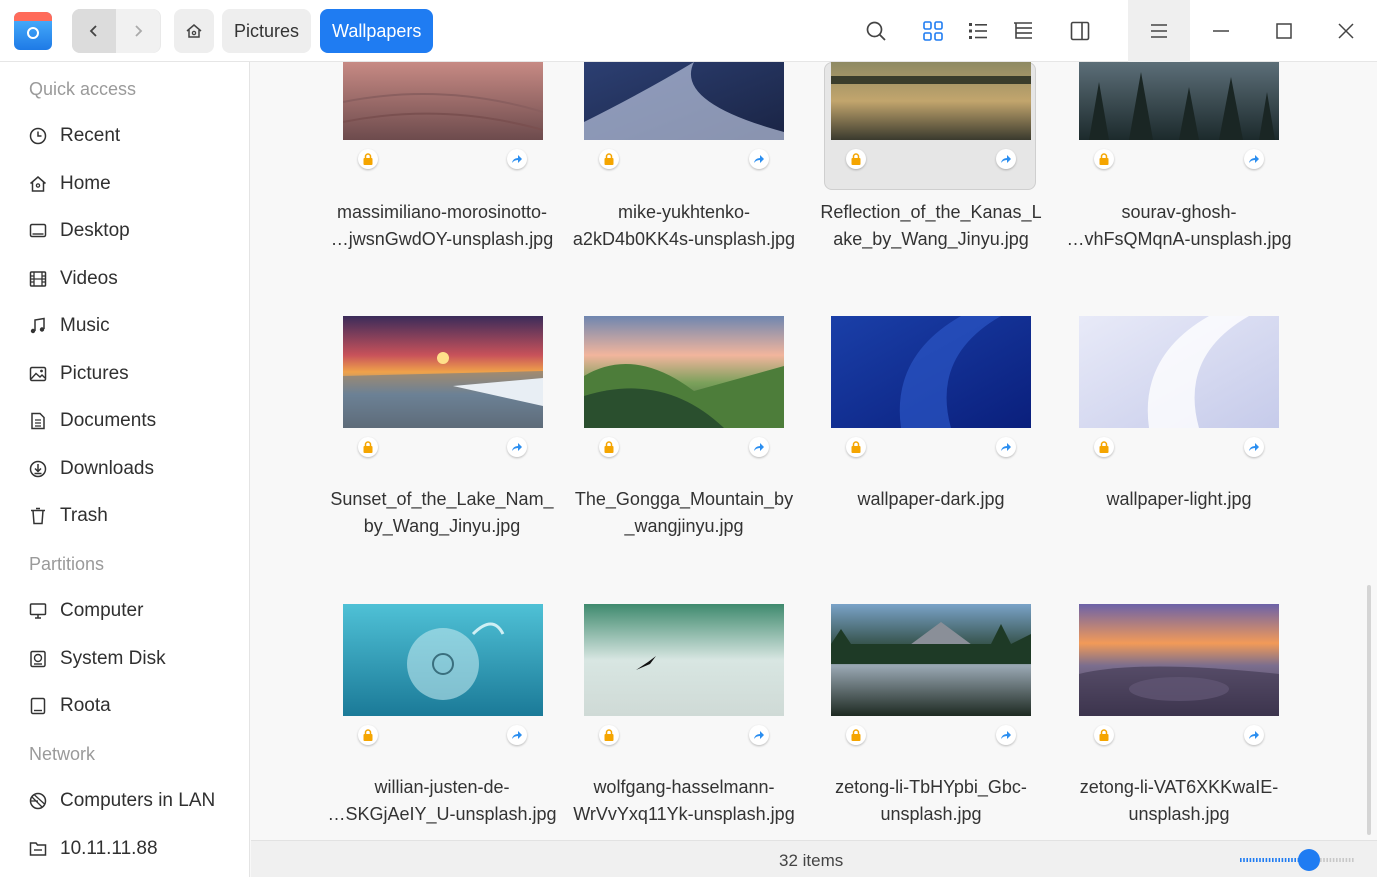 Image resolution: width=1377 pixels, height=877 pixels. I want to click on breadcrumb-home-button, so click(194, 31).